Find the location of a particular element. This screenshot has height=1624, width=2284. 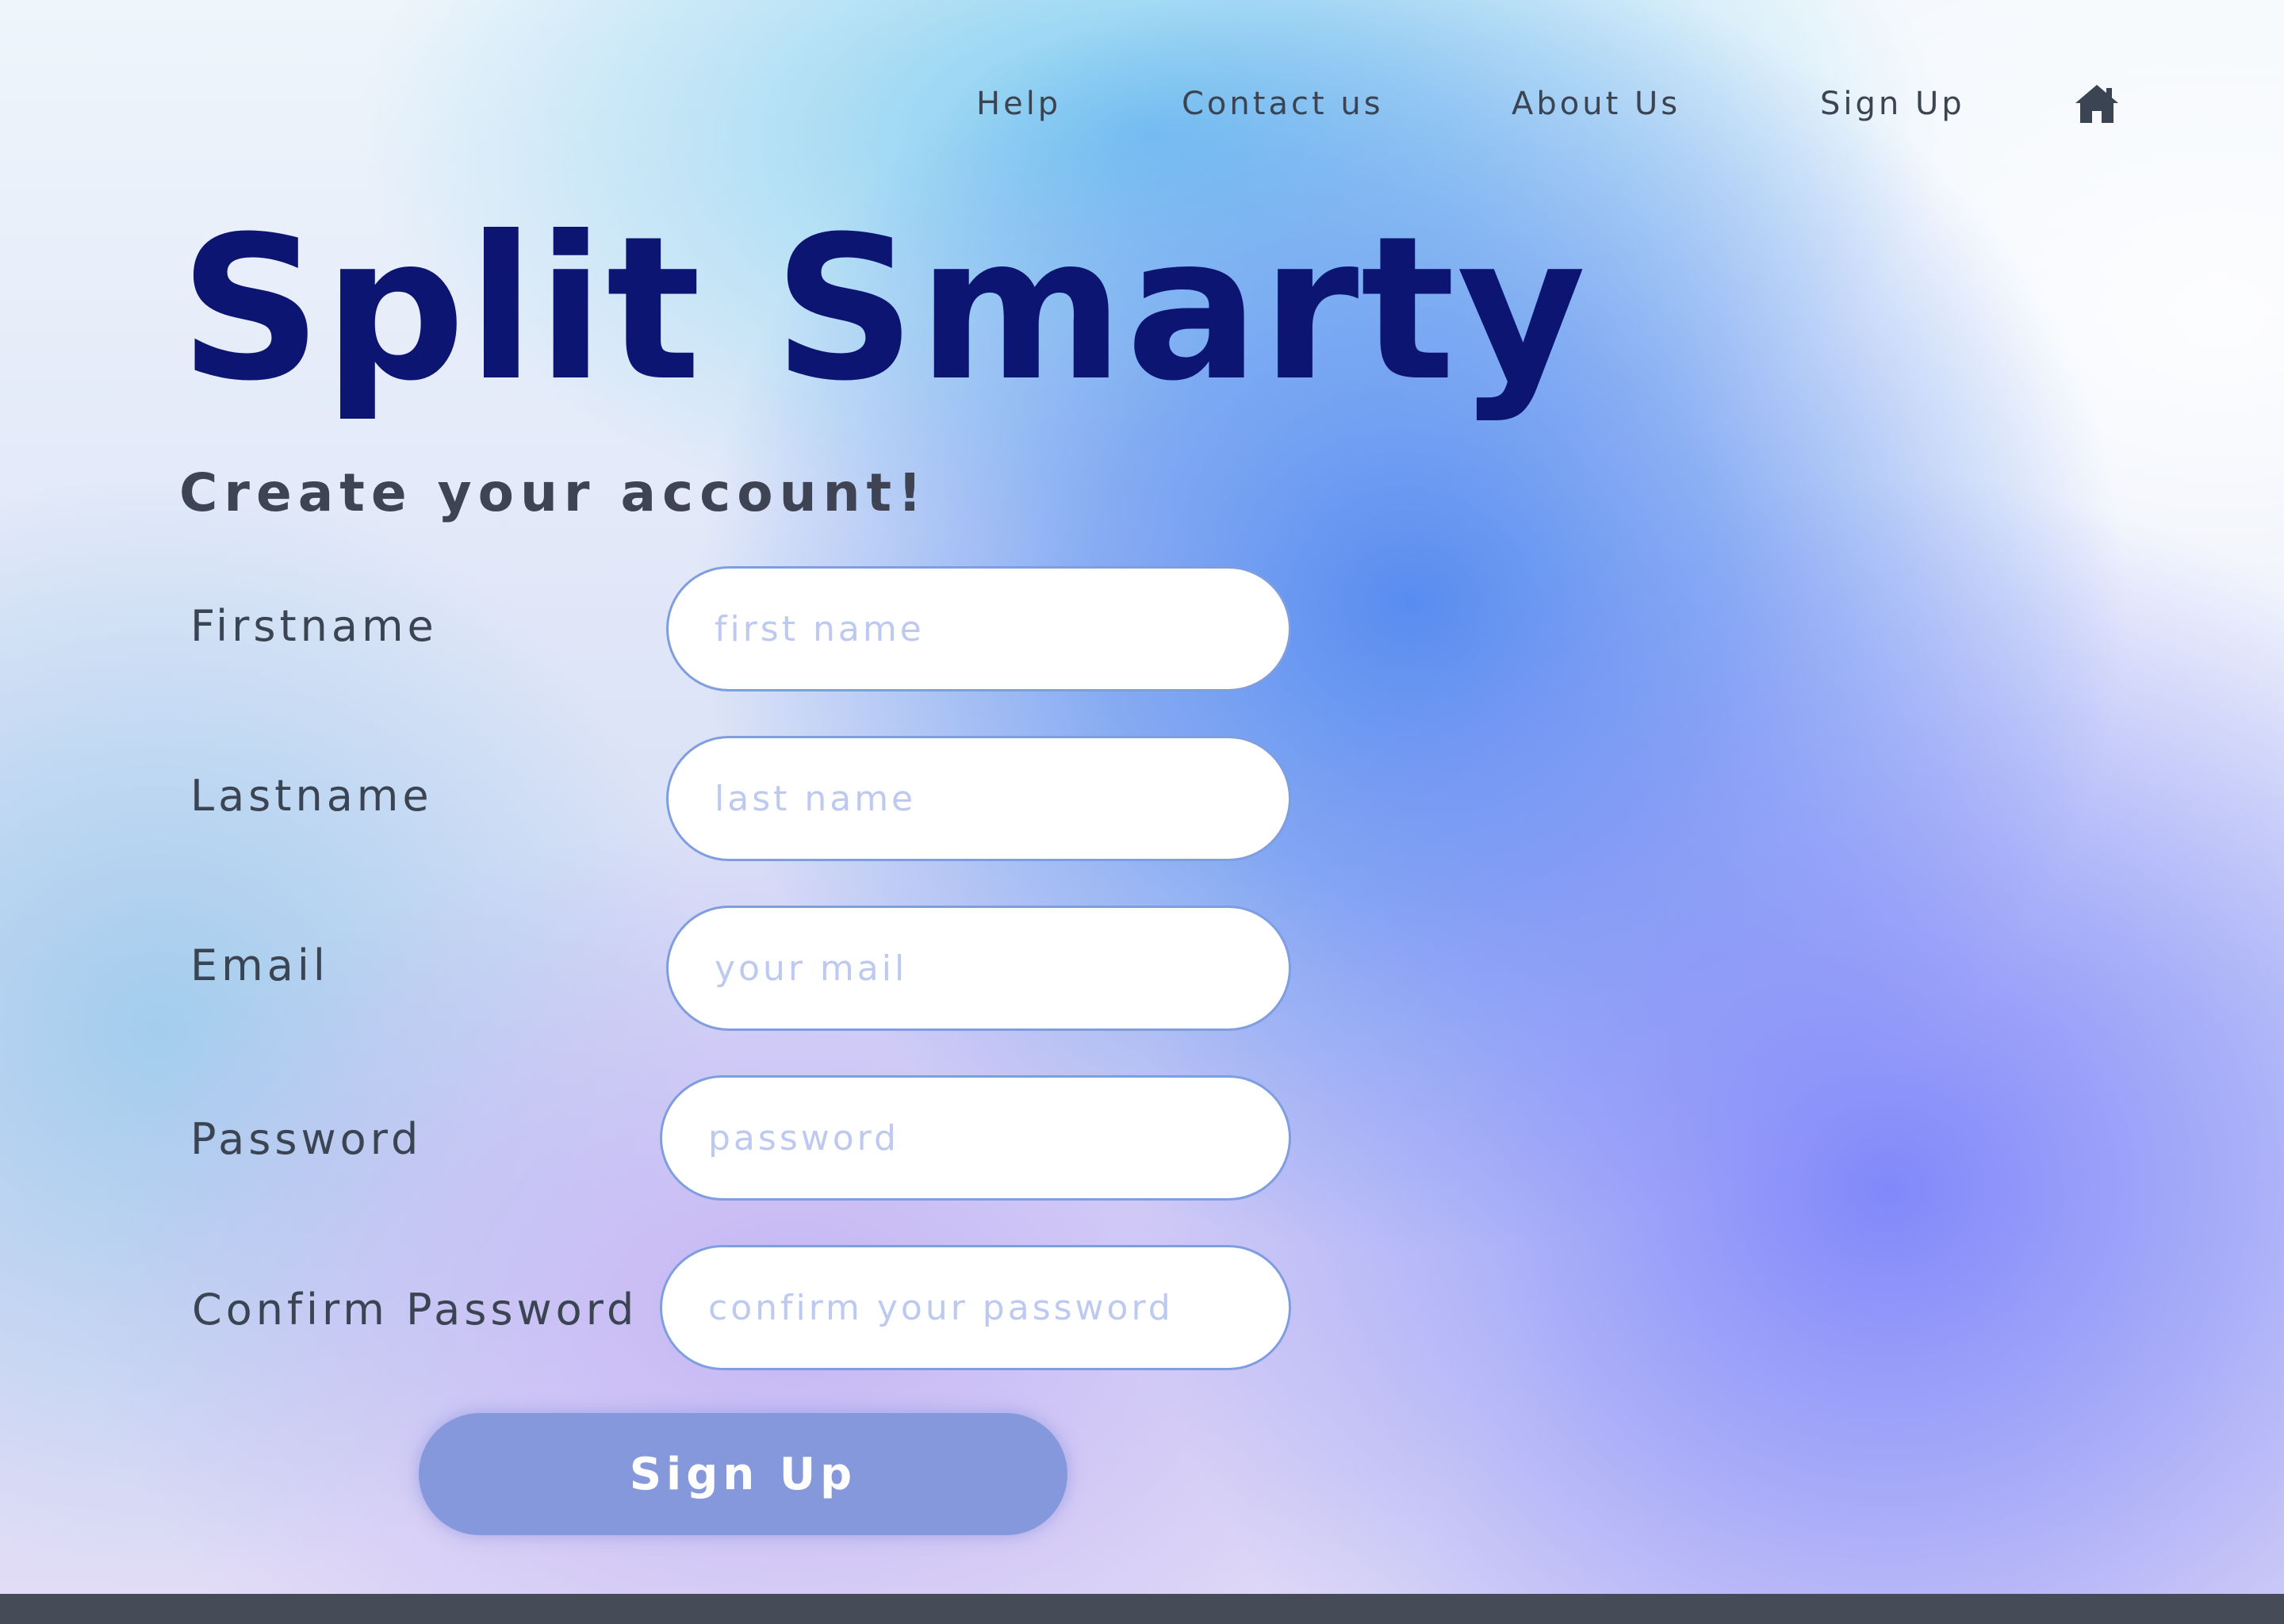

form-heading: Create your account! is located at coordinates (554, 493).